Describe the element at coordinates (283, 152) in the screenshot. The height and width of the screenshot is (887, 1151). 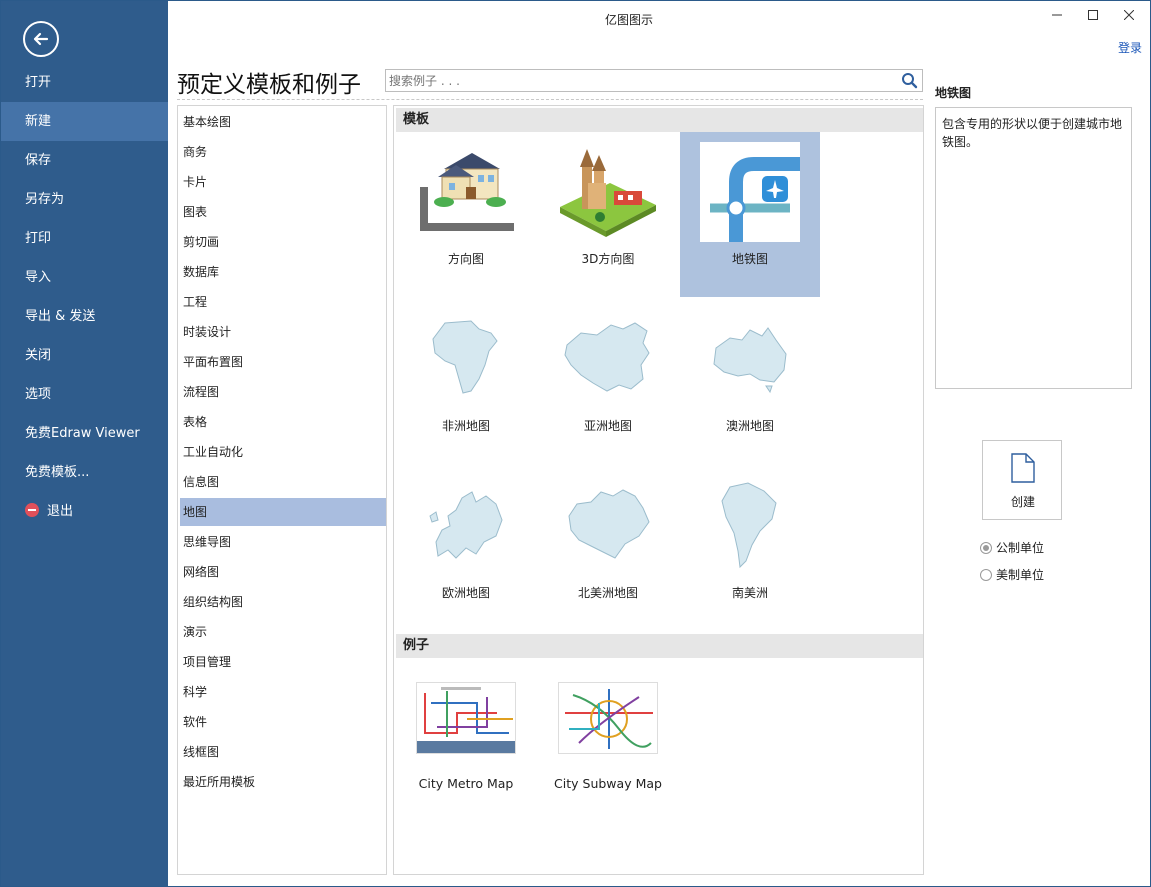
I see `category-item: 商务` at that location.